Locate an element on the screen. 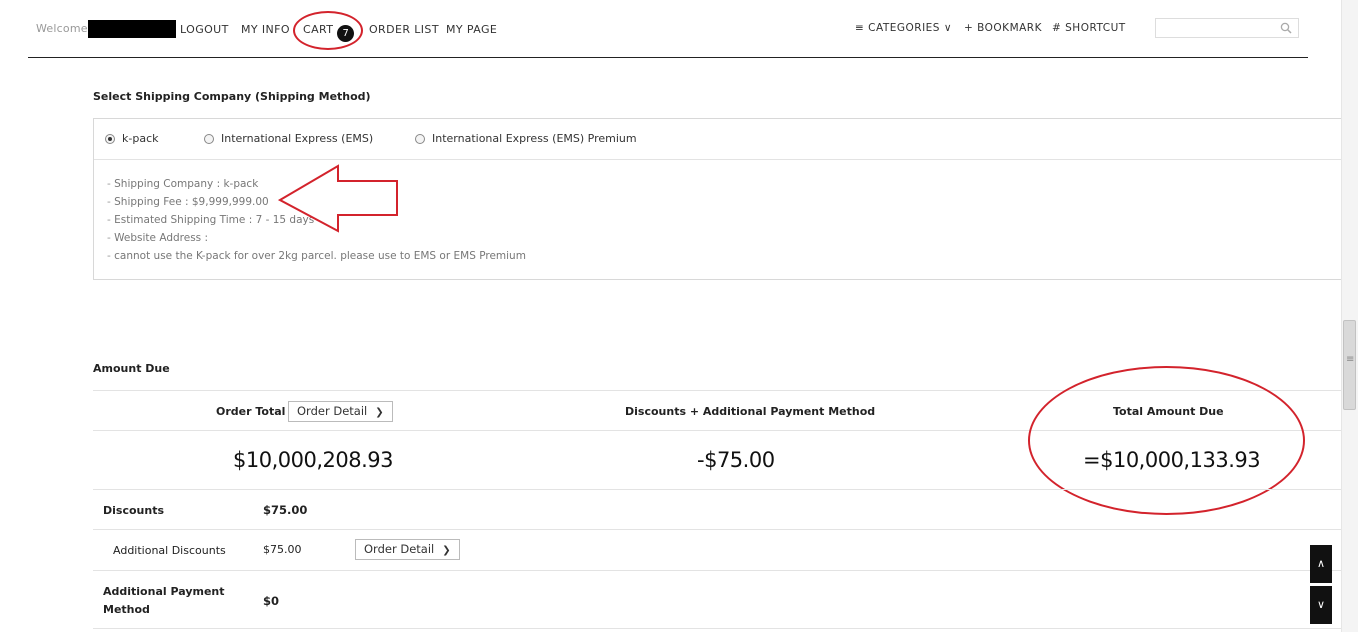 The image size is (1358, 632). discounts-payment-header: Discounts + Additional Payment Method is located at coordinates (750, 411).